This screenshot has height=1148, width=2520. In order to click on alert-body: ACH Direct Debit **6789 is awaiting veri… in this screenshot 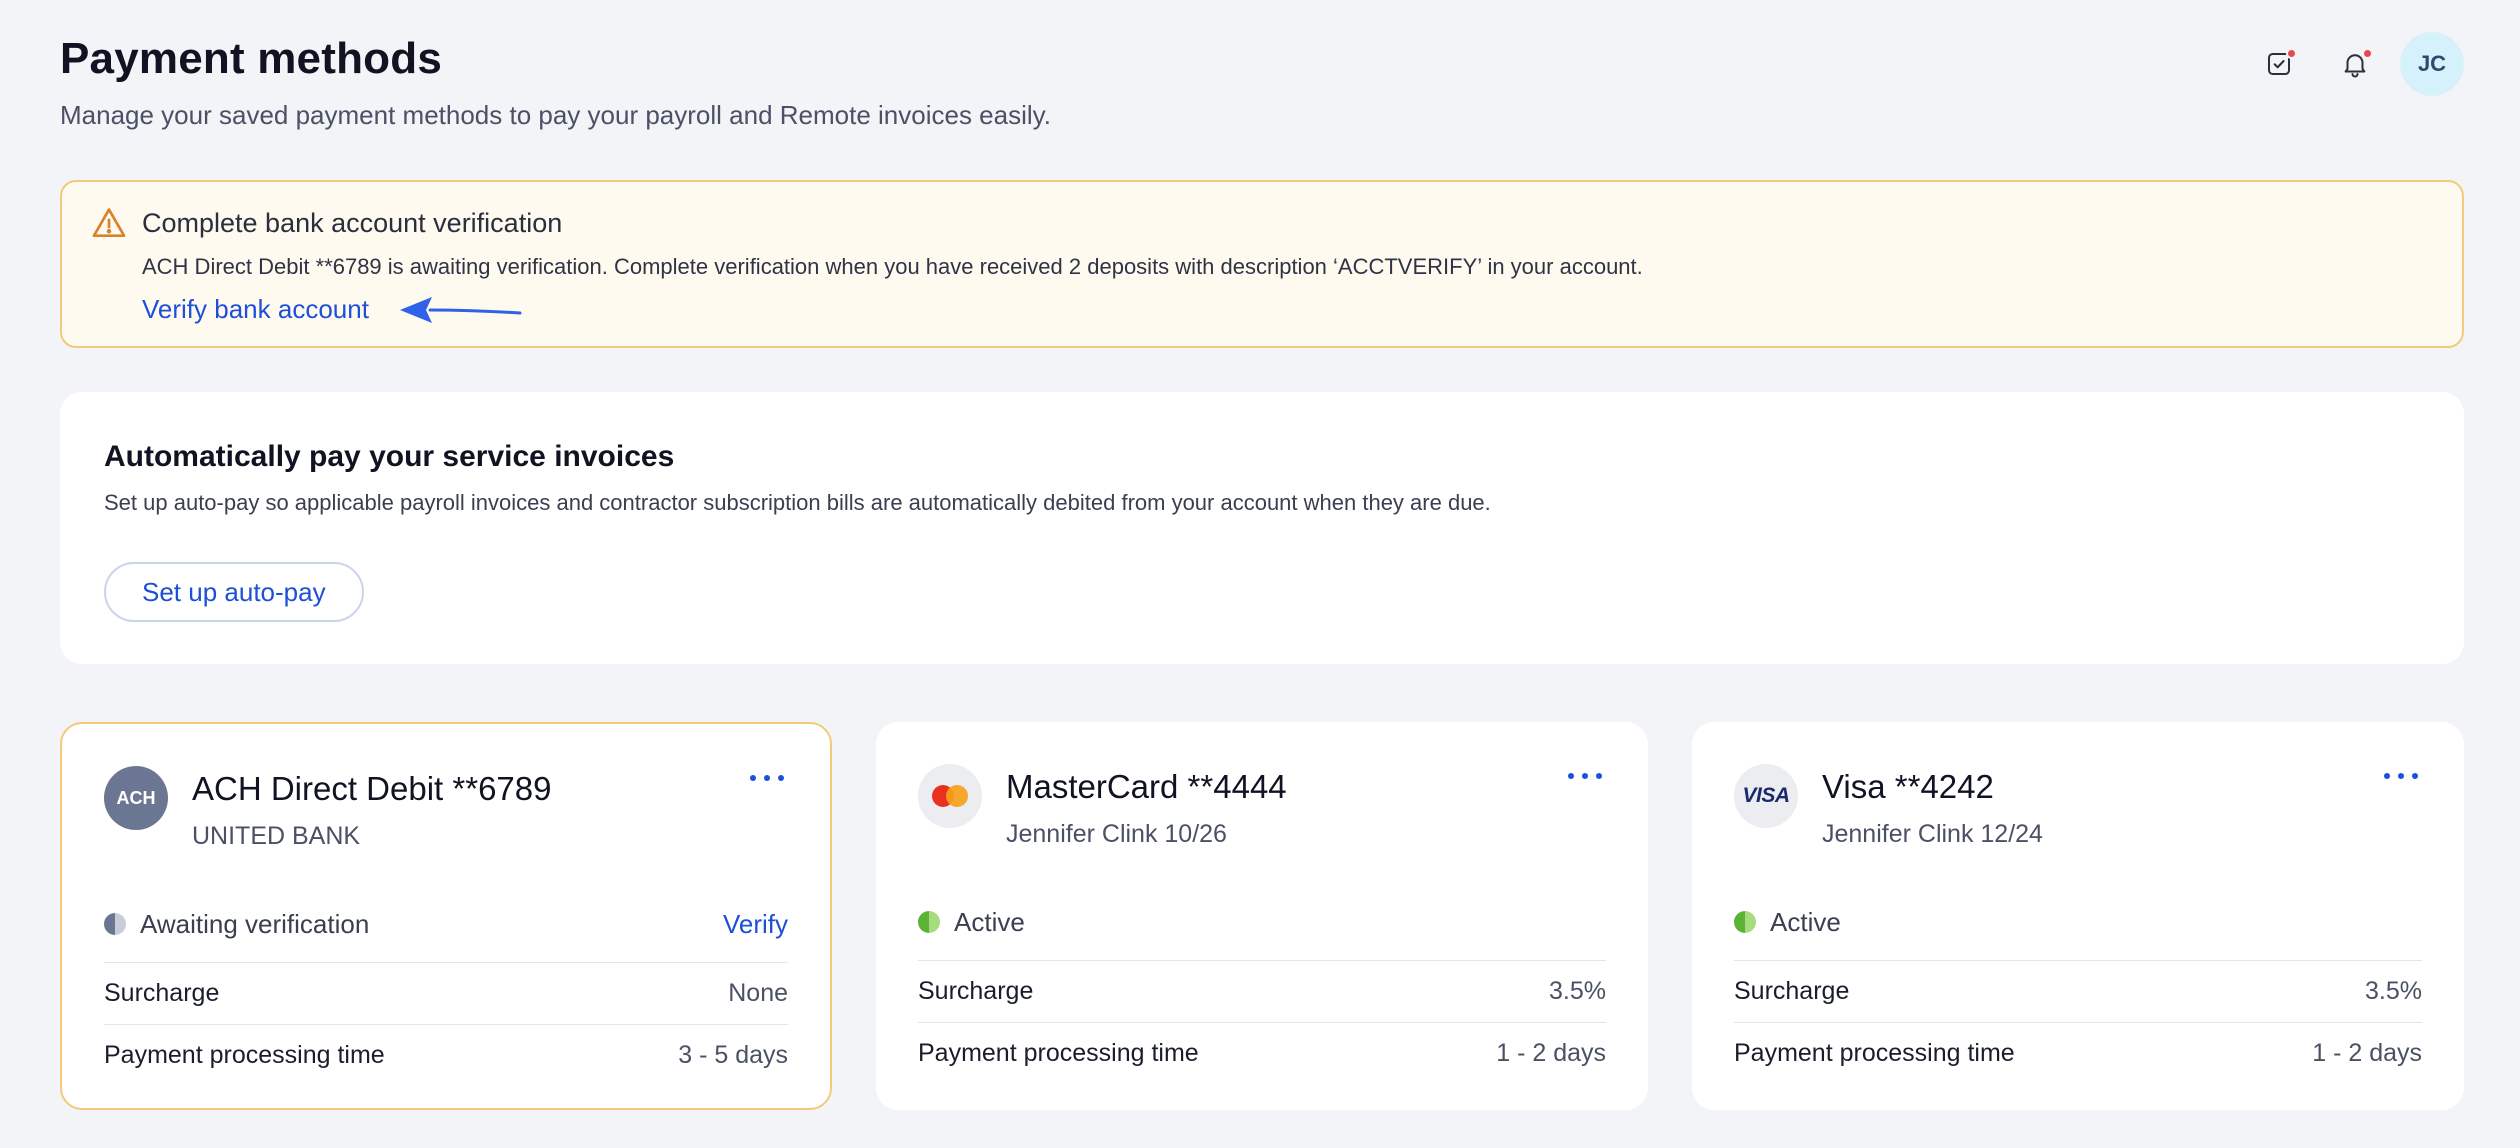, I will do `click(892, 266)`.